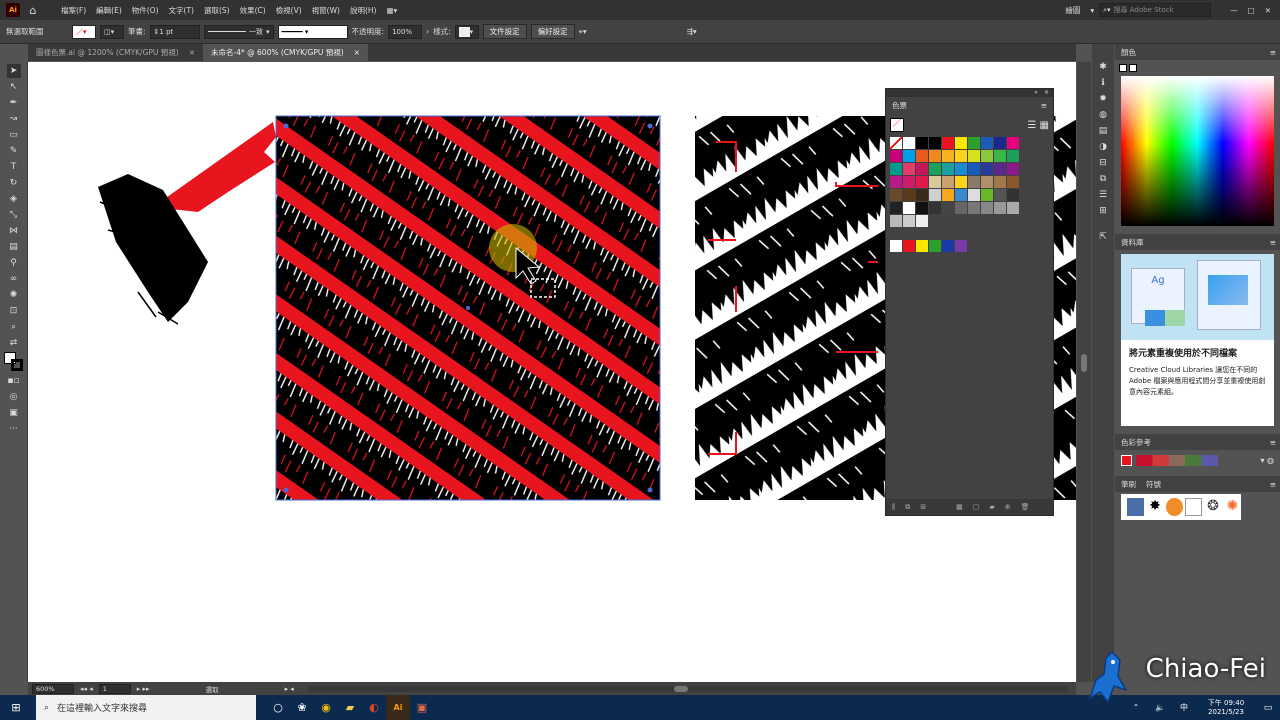 The image size is (1280, 720). I want to click on swatches-tab: 色票, so click(899, 105).